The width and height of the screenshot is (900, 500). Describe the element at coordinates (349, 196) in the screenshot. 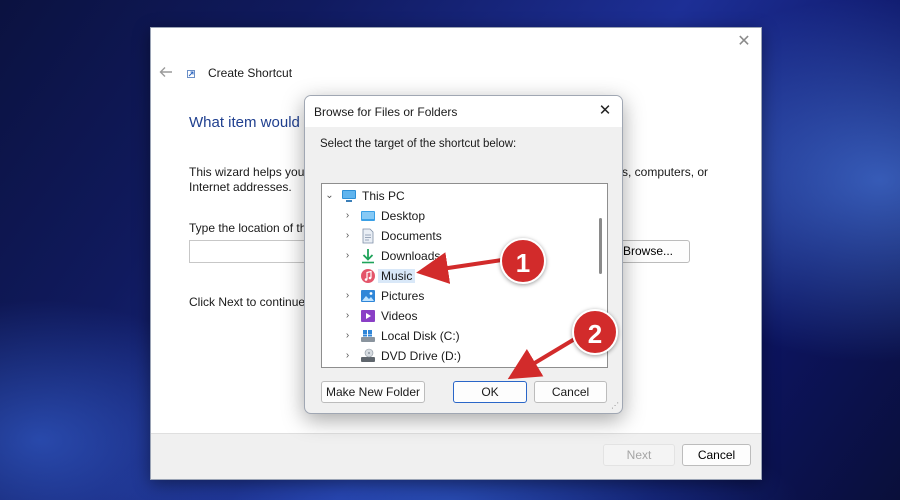

I see `this-pc-icon` at that location.